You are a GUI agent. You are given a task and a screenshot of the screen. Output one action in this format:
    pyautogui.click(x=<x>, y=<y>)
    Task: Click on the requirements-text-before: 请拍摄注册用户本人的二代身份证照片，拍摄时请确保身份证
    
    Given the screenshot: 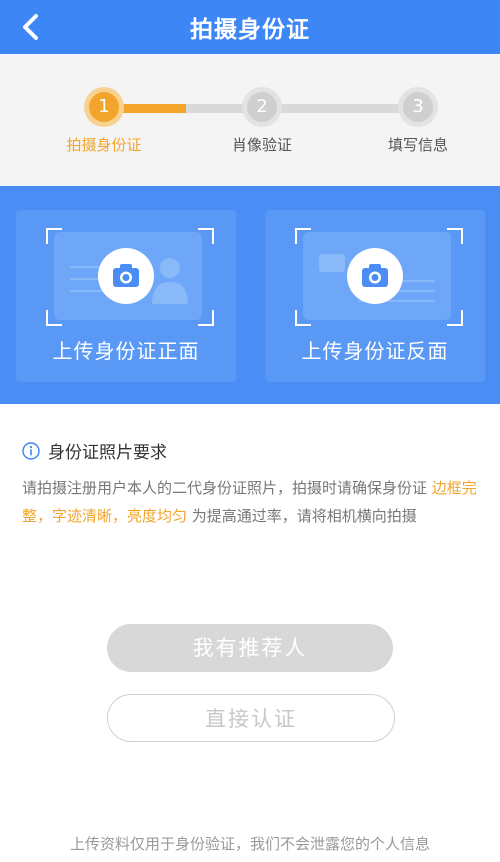 What is the action you would take?
    pyautogui.click(x=227, y=488)
    